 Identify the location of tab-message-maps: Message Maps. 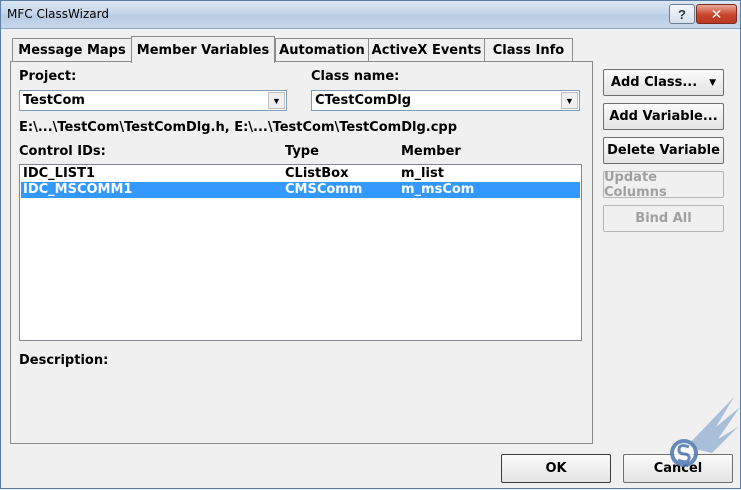
(72, 50).